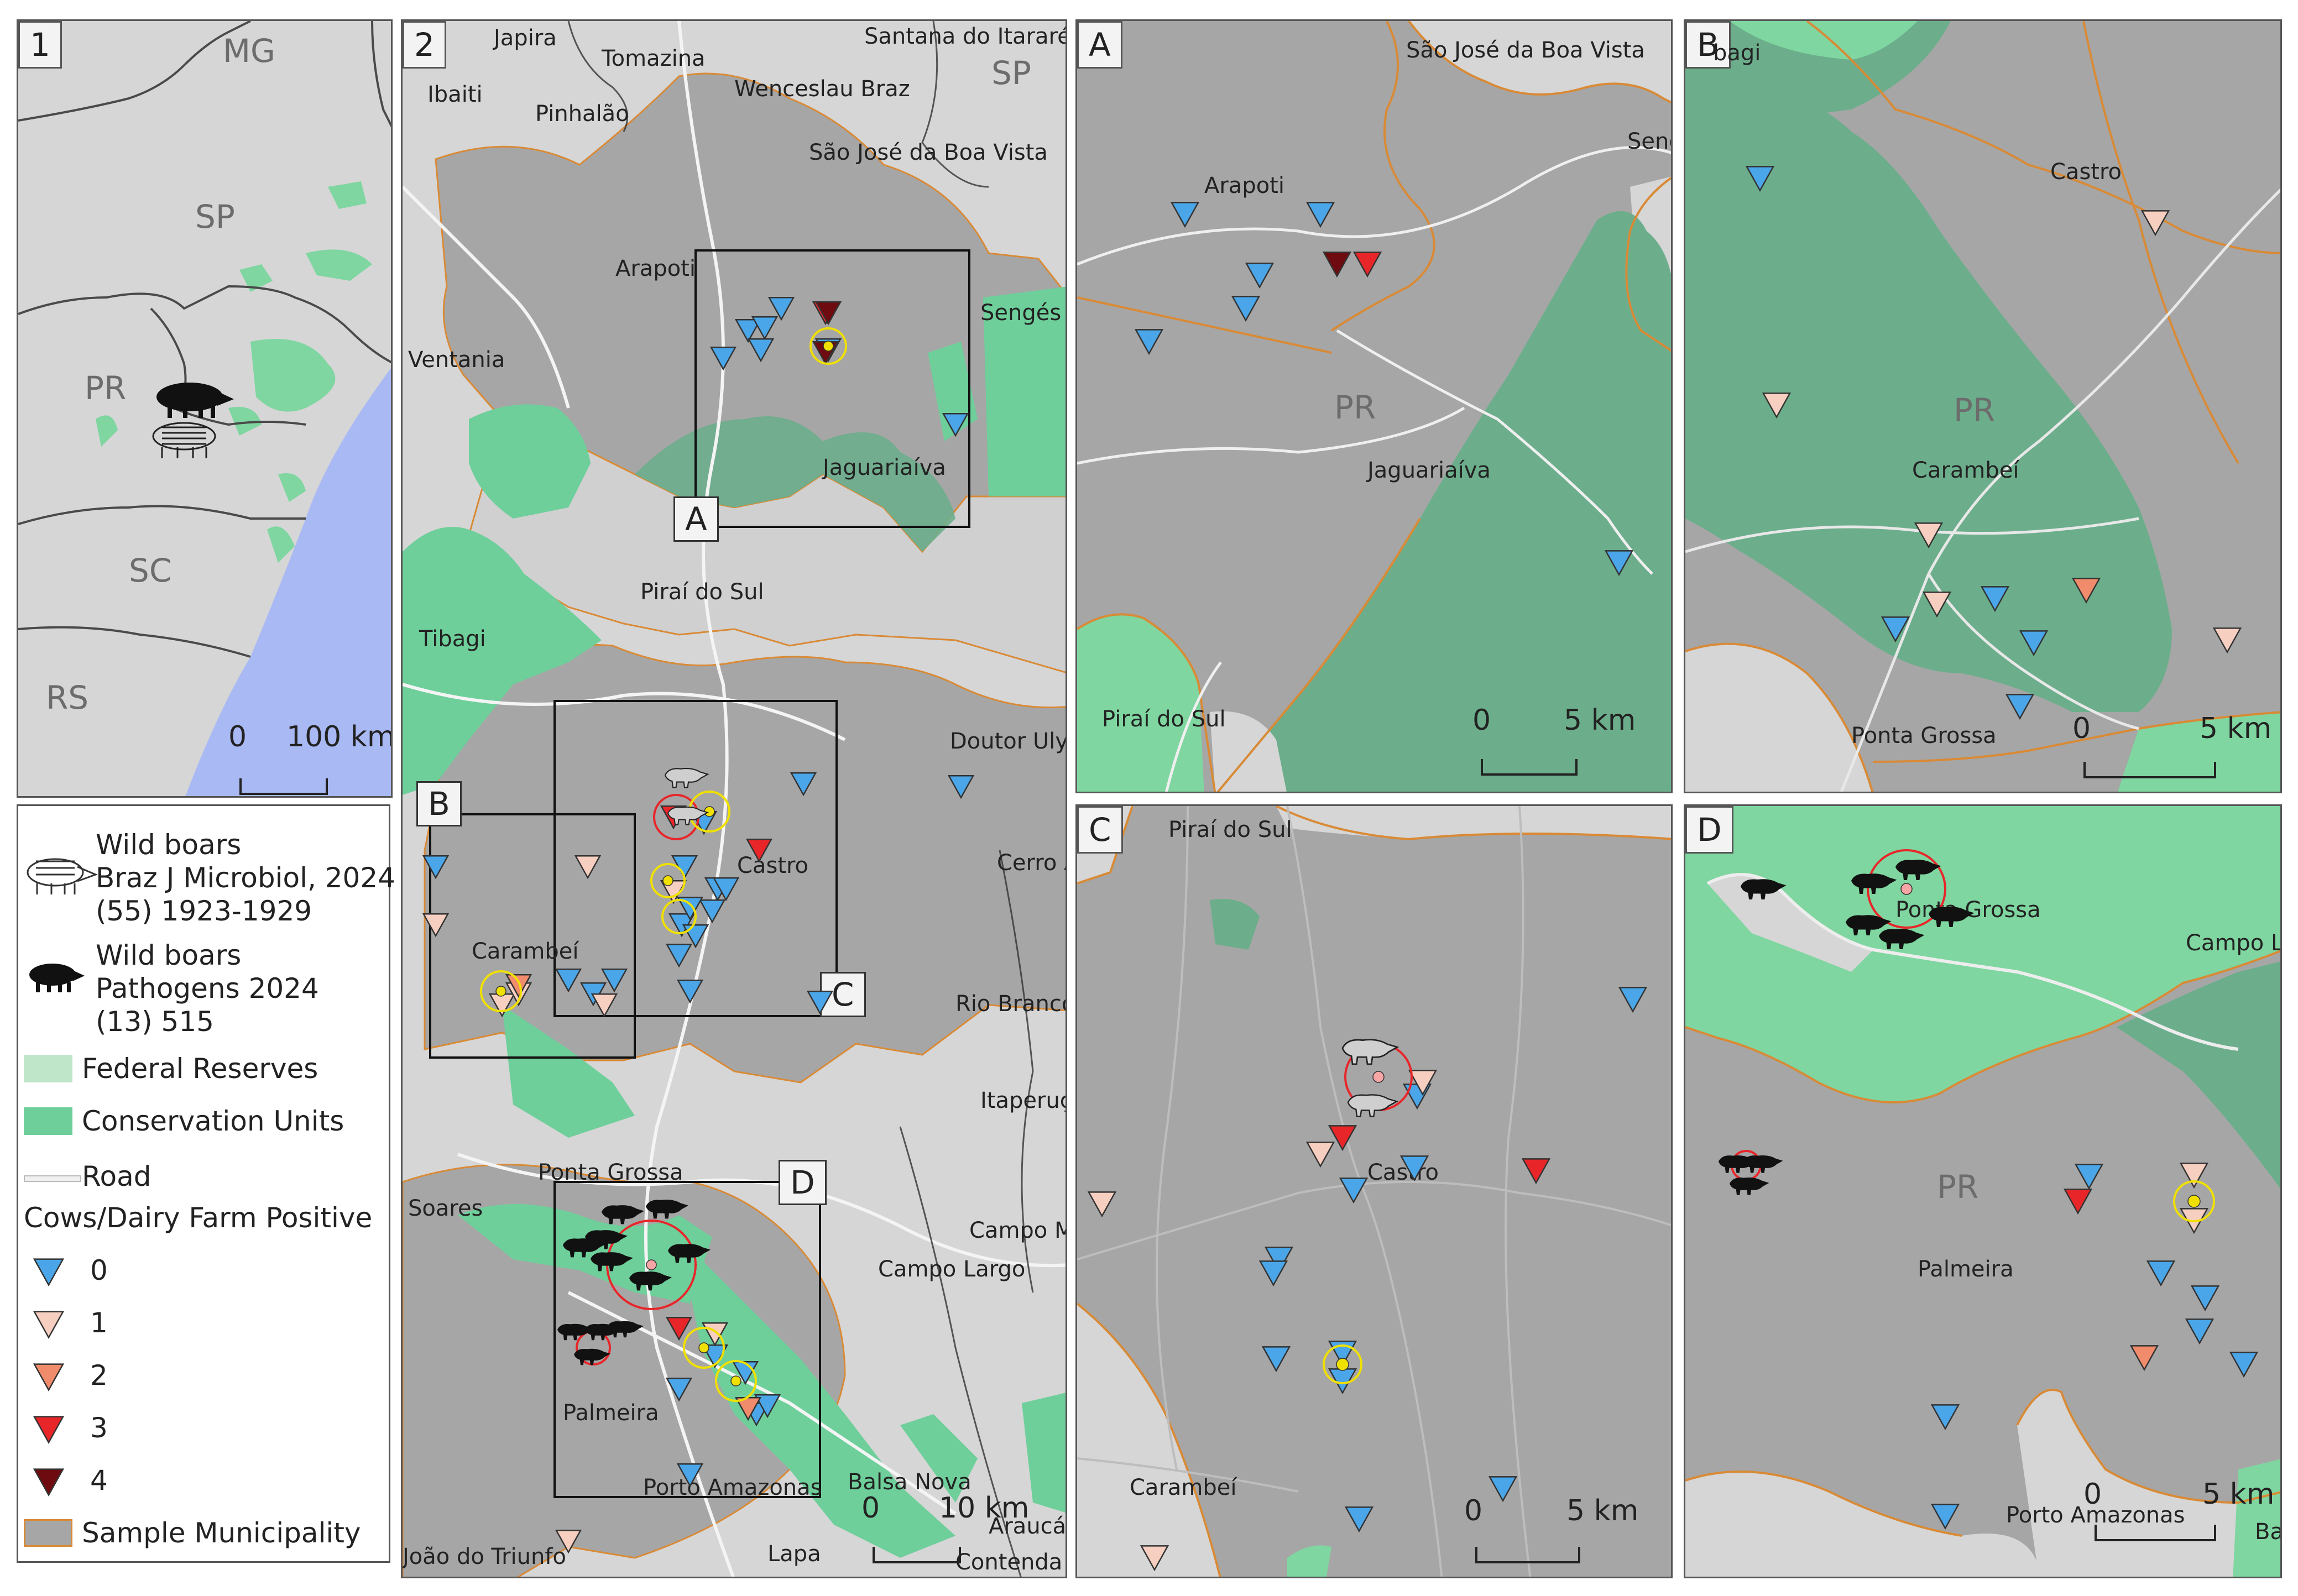 The height and width of the screenshot is (1596, 2298). I want to click on legend-class-4: 4, so click(99, 1480).